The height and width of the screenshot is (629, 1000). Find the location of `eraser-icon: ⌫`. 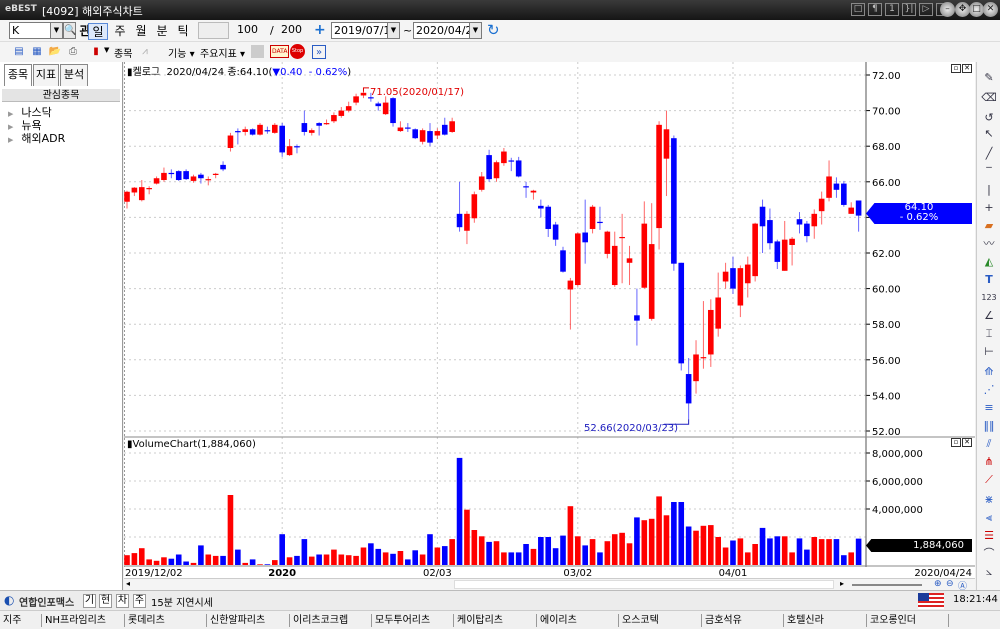

eraser-icon: ⌫ is located at coordinates (989, 98).